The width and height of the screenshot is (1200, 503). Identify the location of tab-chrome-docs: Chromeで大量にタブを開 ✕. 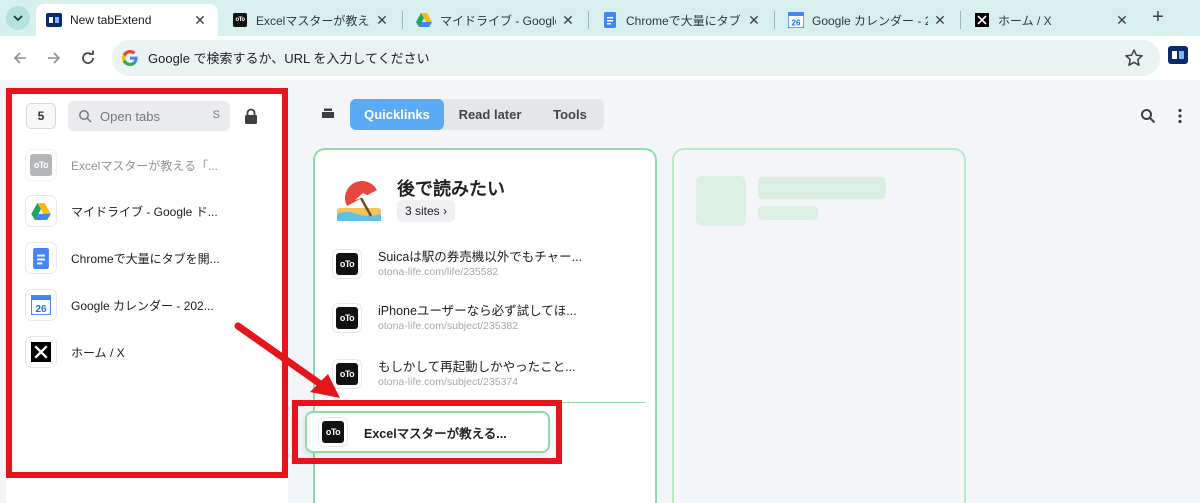
(682, 20).